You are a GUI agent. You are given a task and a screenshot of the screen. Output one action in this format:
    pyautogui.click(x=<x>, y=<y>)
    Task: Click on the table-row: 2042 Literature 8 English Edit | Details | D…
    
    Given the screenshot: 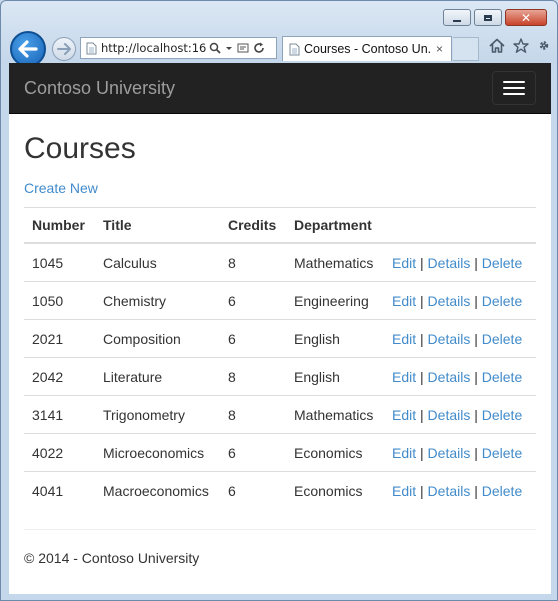 What is the action you would take?
    pyautogui.click(x=280, y=376)
    